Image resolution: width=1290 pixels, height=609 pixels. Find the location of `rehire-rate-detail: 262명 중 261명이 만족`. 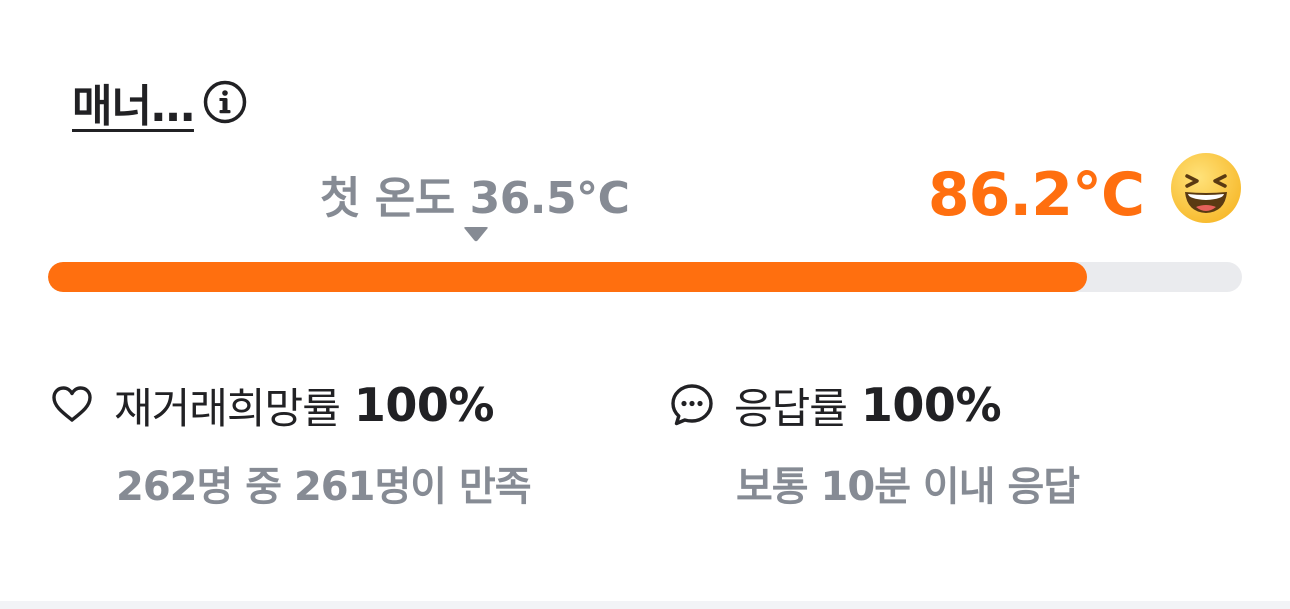

rehire-rate-detail: 262명 중 261명이 만족 is located at coordinates (324, 487).